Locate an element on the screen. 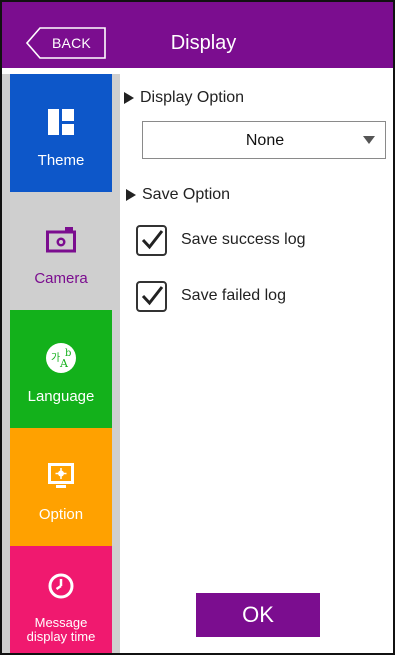  clock-icon is located at coordinates (61, 586).